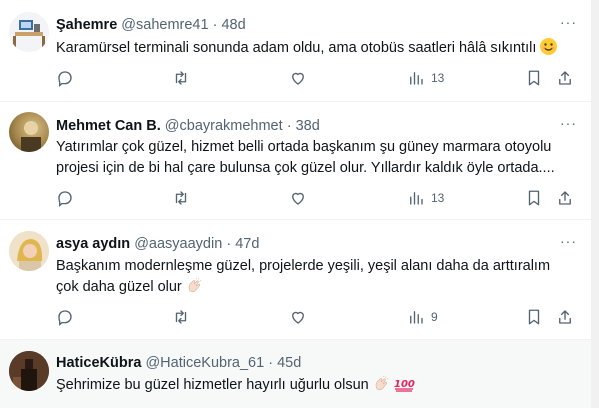  Describe the element at coordinates (93, 244) in the screenshot. I see `author-name: asya aydın` at that location.